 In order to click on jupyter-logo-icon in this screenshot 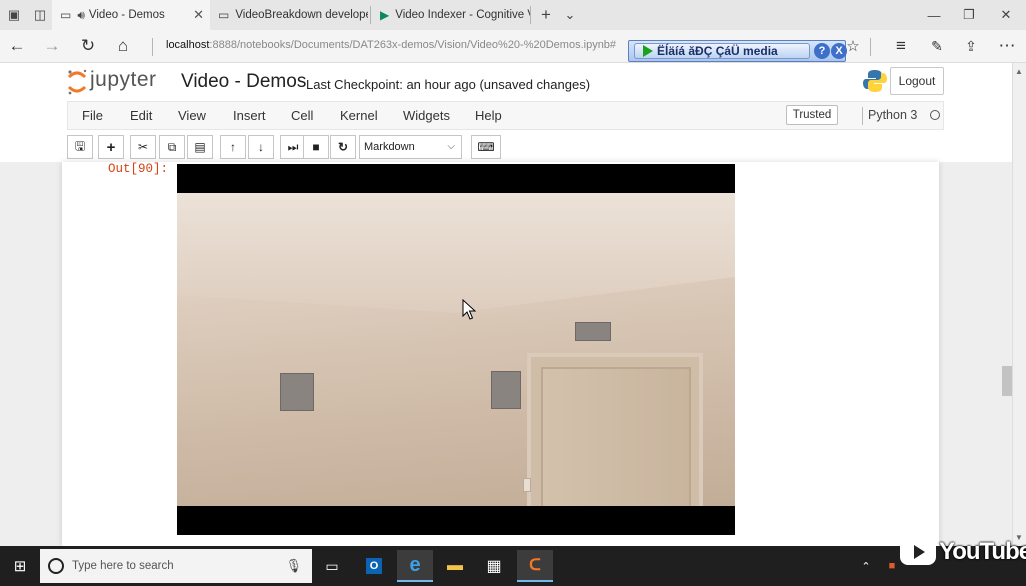, I will do `click(77, 82)`.